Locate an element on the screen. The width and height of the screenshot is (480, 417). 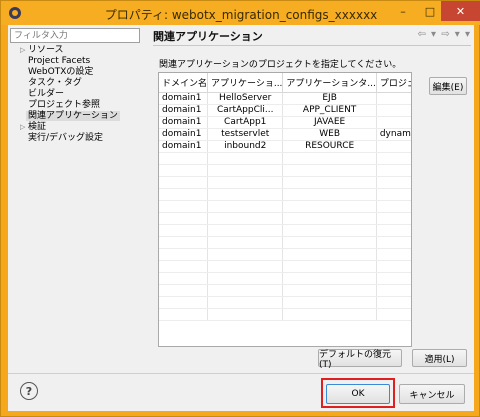
tree-item-project-facets: Project Facets is located at coordinates (80, 61).